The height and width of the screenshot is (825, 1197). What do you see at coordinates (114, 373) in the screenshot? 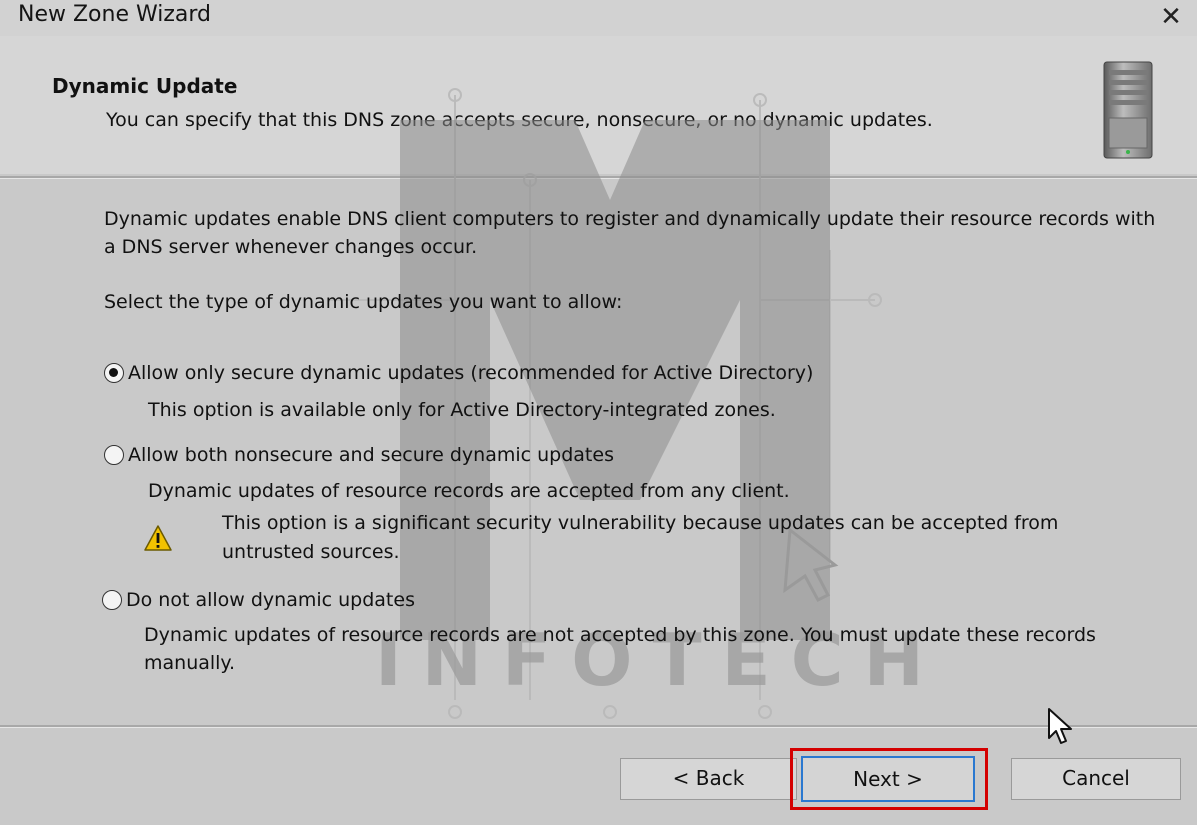
I see `radio-button-selected` at bounding box center [114, 373].